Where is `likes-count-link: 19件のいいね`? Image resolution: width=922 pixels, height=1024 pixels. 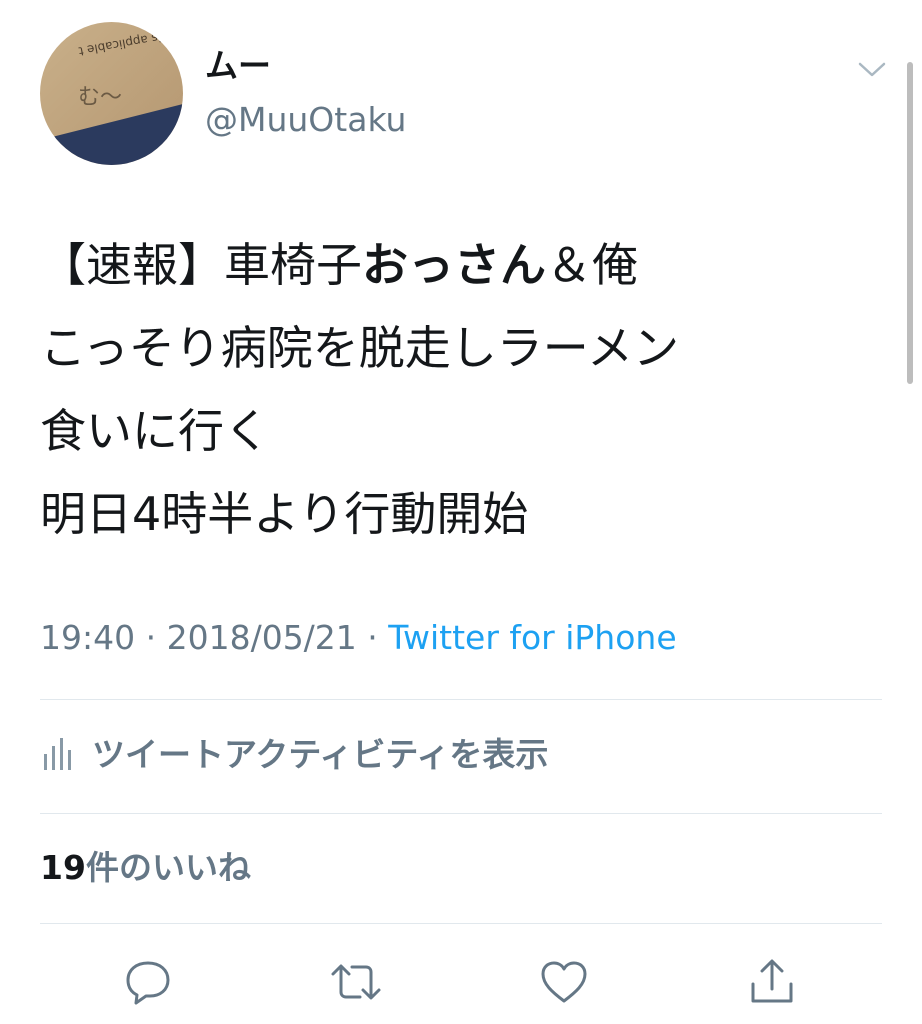 likes-count-link: 19件のいいね is located at coordinates (145, 868).